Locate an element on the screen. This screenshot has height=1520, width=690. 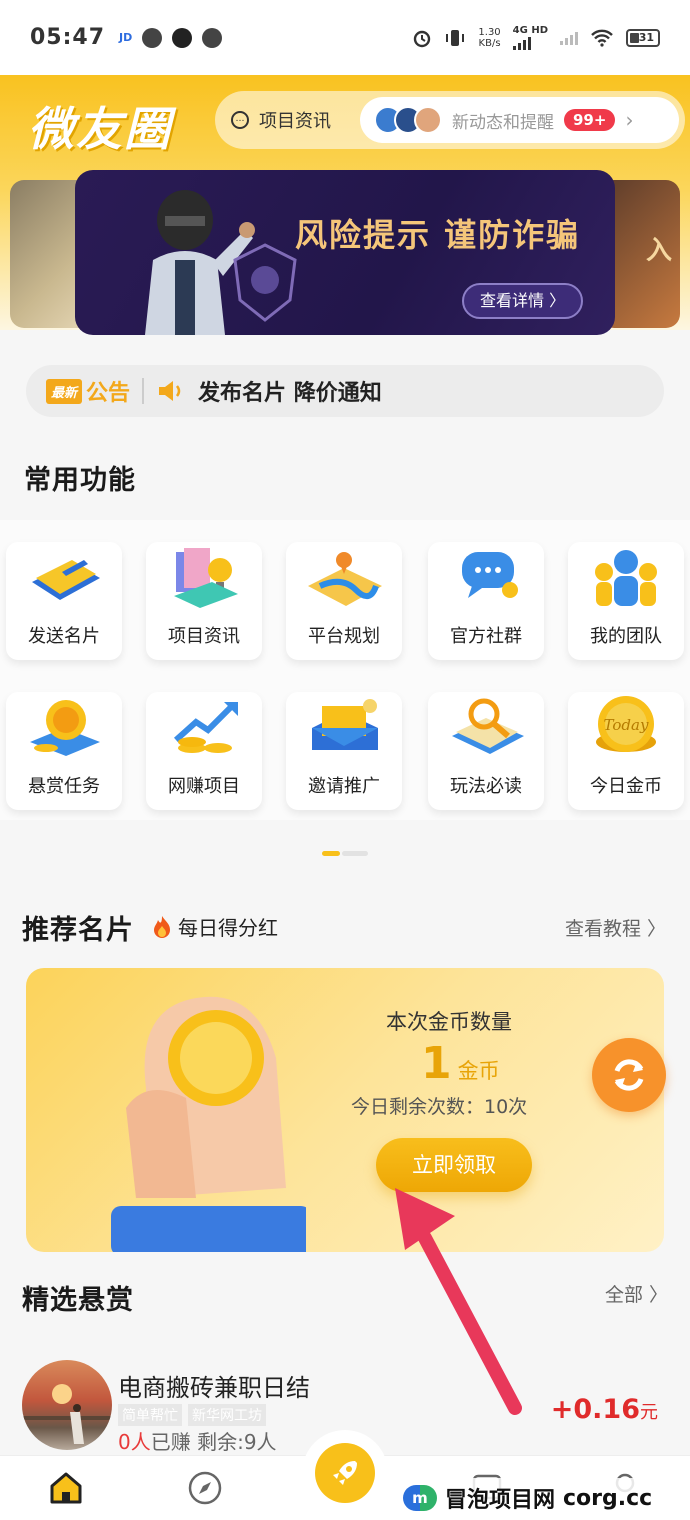
network-type: 4G HD is located at coordinates (530, 30).